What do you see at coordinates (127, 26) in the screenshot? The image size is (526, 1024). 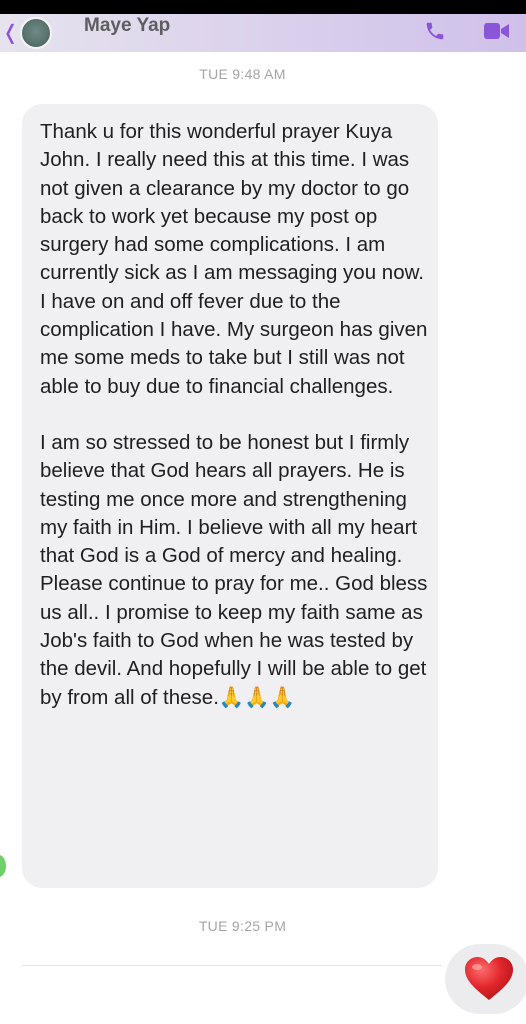 I see `contact-name: Maye Yap` at bounding box center [127, 26].